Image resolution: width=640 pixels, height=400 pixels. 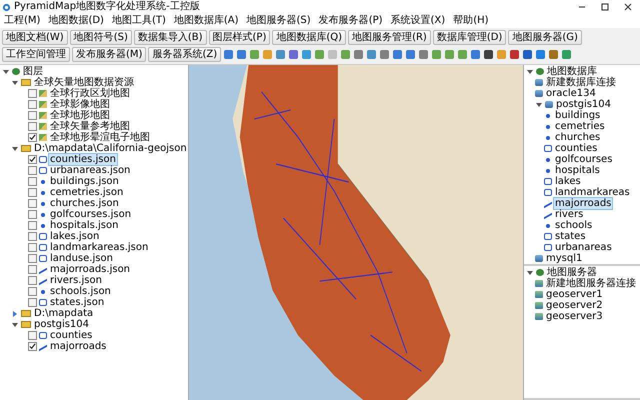 What do you see at coordinates (278, 21) in the screenshot?
I see `menu-item: 地图服务器(S)` at bounding box center [278, 21].